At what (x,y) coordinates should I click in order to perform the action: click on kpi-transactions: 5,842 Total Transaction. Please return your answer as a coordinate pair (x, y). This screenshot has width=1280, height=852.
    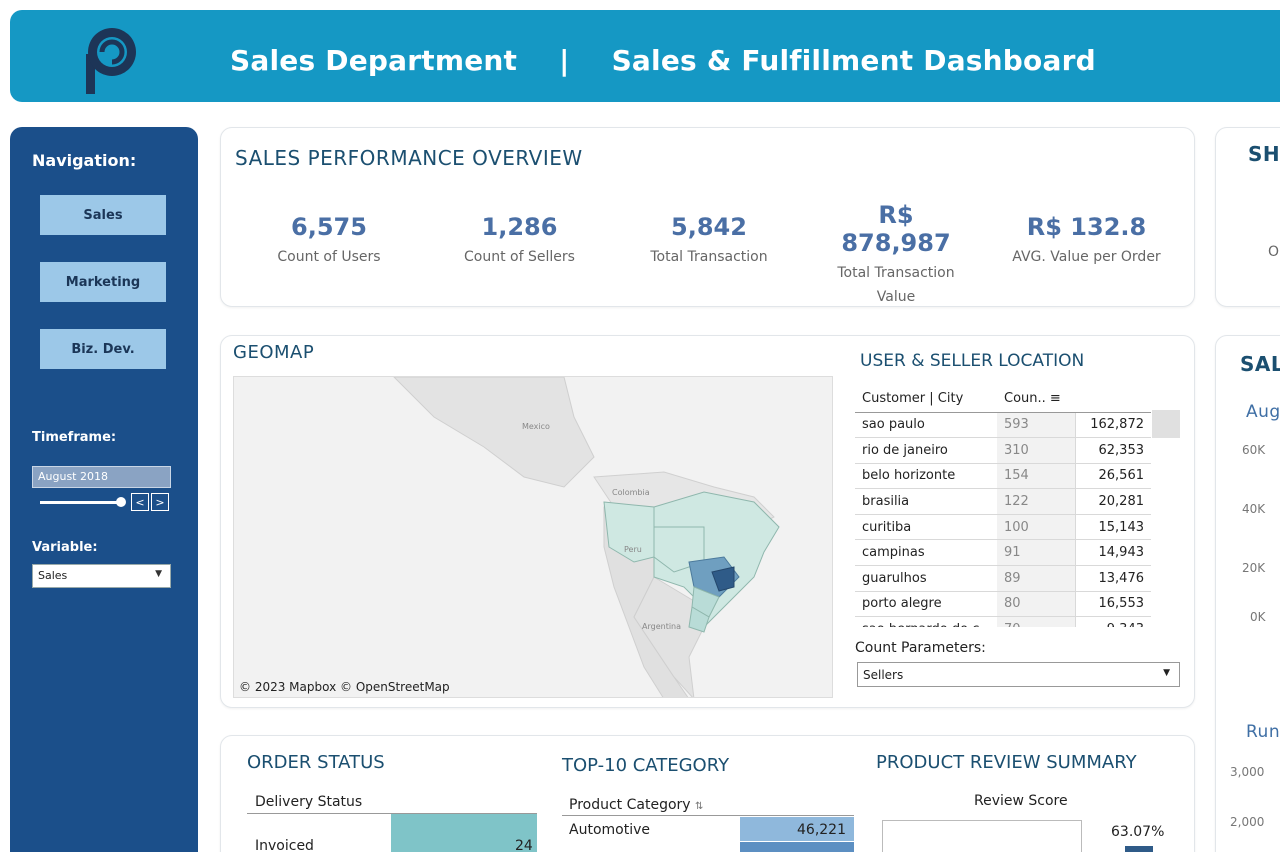
    Looking at the image, I should click on (709, 241).